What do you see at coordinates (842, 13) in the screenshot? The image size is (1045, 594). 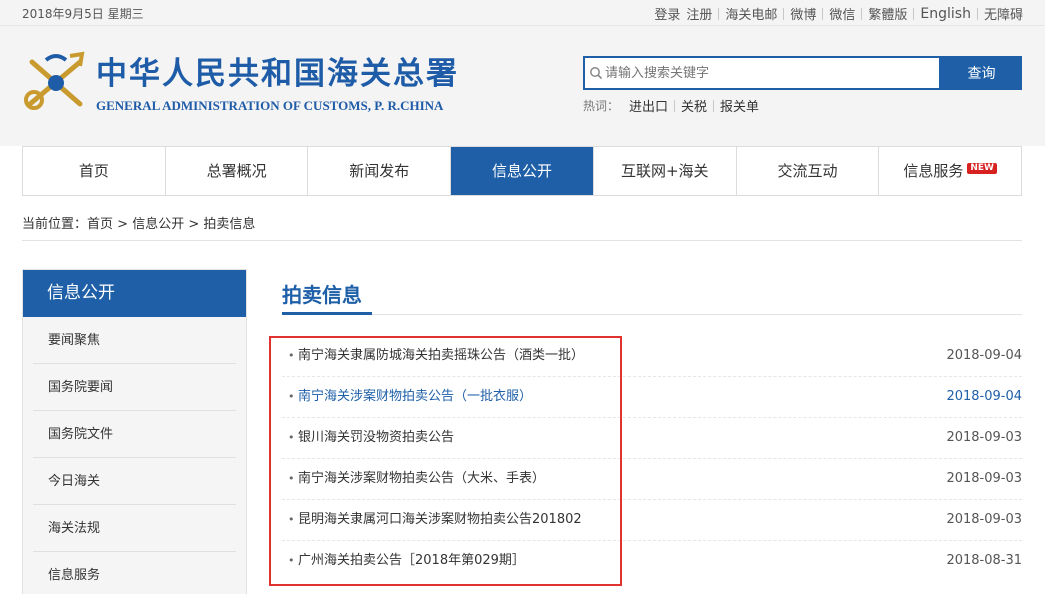 I see `wechat-link: 微信` at bounding box center [842, 13].